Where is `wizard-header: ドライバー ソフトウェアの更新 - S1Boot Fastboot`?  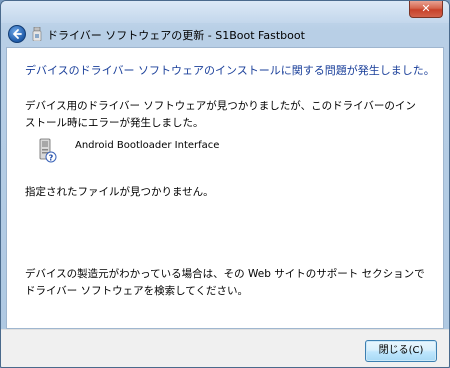
wizard-header: ドライバー ソフトウェアの更新 - S1Boot Fastboot is located at coordinates (225, 35).